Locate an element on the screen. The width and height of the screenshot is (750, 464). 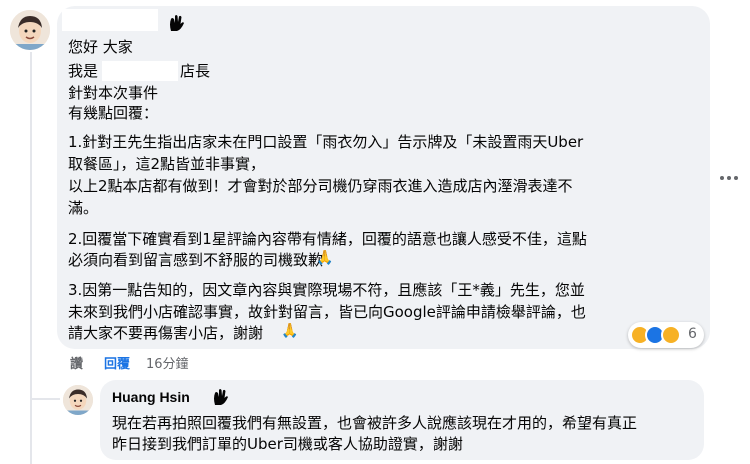
comment-text-line: 有幾點回覆： is located at coordinates (113, 113).